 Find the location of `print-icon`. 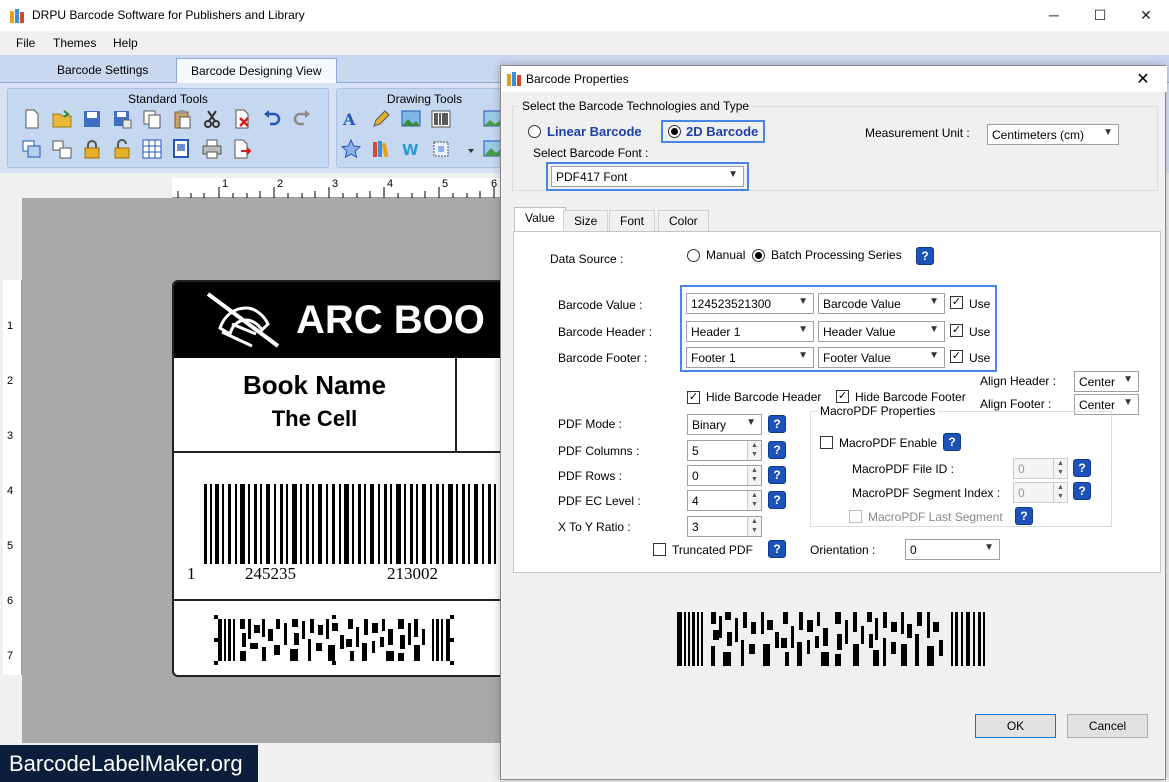

print-icon is located at coordinates (212, 149).